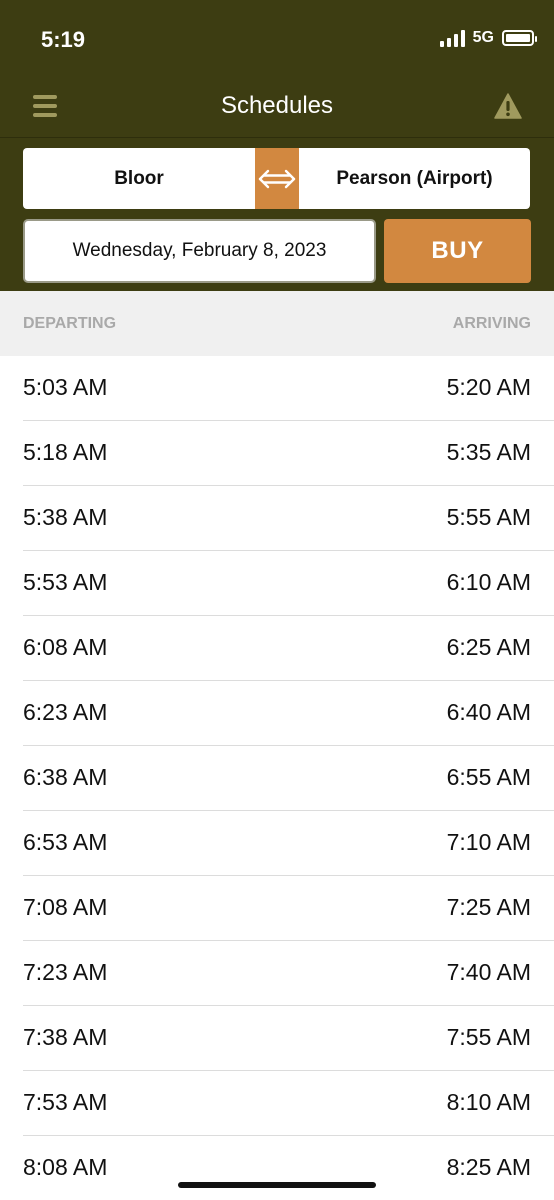 Image resolution: width=554 pixels, height=1200 pixels. Describe the element at coordinates (457, 251) in the screenshot. I see `buy-button: BUY` at that location.